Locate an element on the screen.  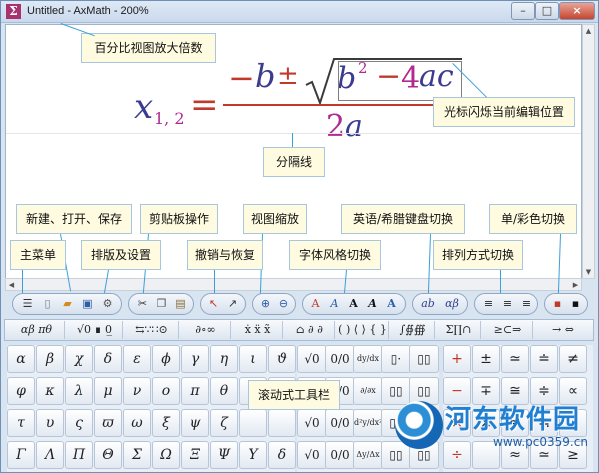
font-A-italic-icon: A is located at coordinates (334, 304).